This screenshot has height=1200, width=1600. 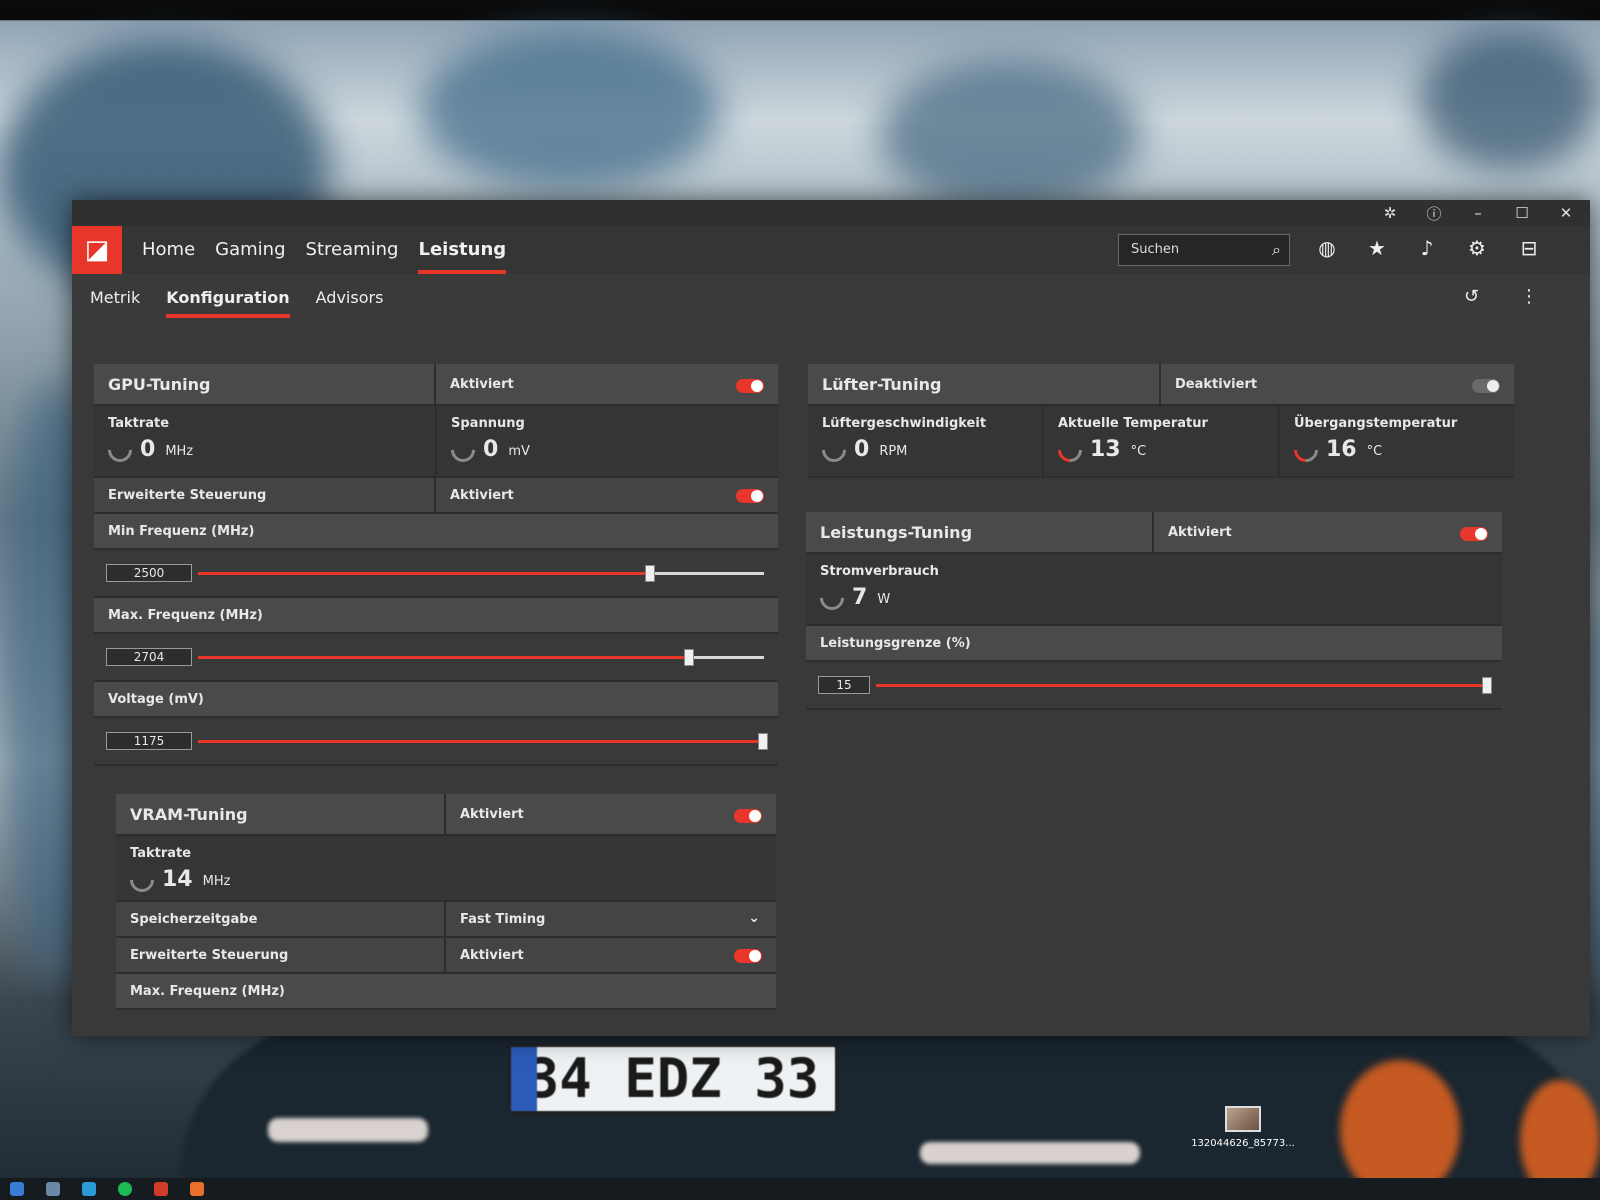 What do you see at coordinates (926, 441) in the screenshot?
I see `metric-fan-speed: Lüftergeschwindigkeit 0 RPM` at bounding box center [926, 441].